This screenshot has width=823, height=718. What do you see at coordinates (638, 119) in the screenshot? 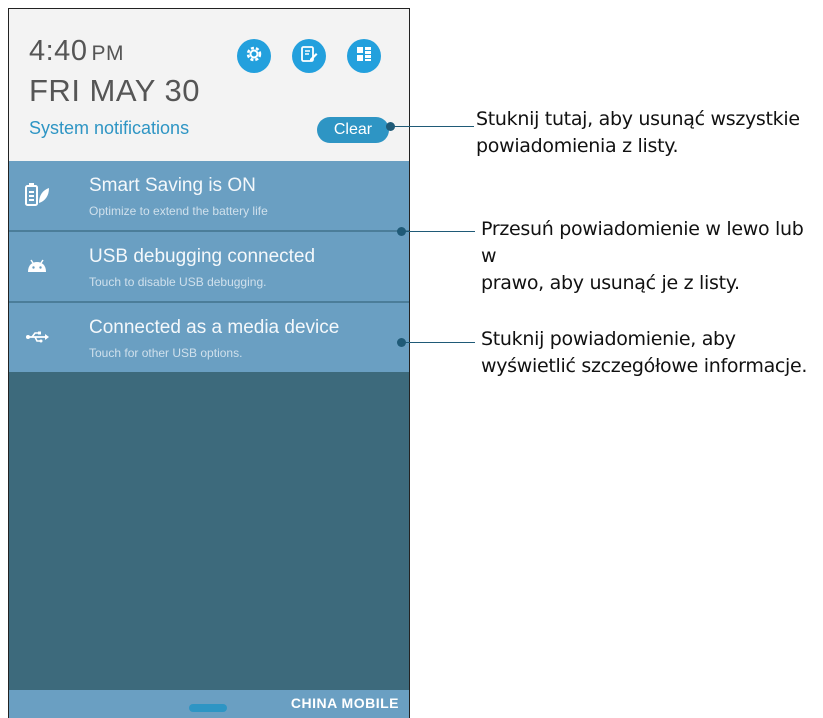
I see `callout-line1: Stuknij tutaj, aby usunąć wszystkie` at bounding box center [638, 119].